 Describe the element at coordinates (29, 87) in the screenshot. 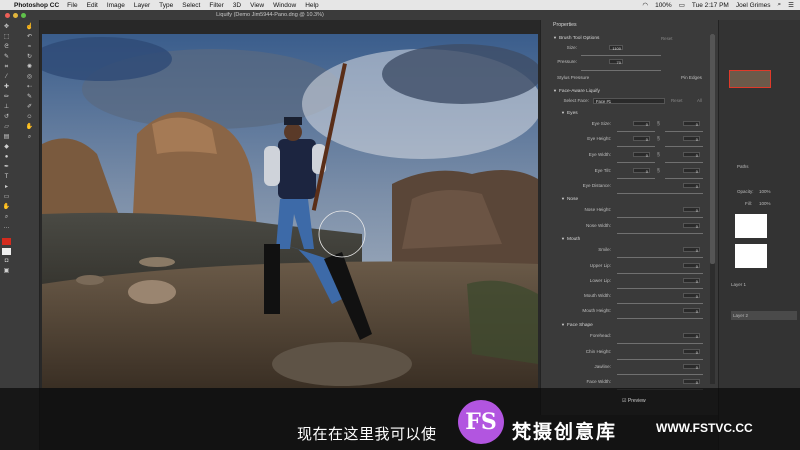

I see `push-left-tool-icon: ⇠` at that location.